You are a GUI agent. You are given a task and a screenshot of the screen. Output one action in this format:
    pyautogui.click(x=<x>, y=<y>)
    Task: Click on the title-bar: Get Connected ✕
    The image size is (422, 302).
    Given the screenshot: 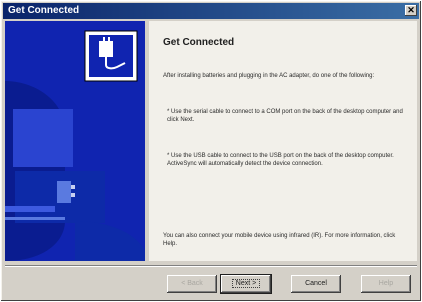 What is the action you would take?
    pyautogui.click(x=211, y=11)
    